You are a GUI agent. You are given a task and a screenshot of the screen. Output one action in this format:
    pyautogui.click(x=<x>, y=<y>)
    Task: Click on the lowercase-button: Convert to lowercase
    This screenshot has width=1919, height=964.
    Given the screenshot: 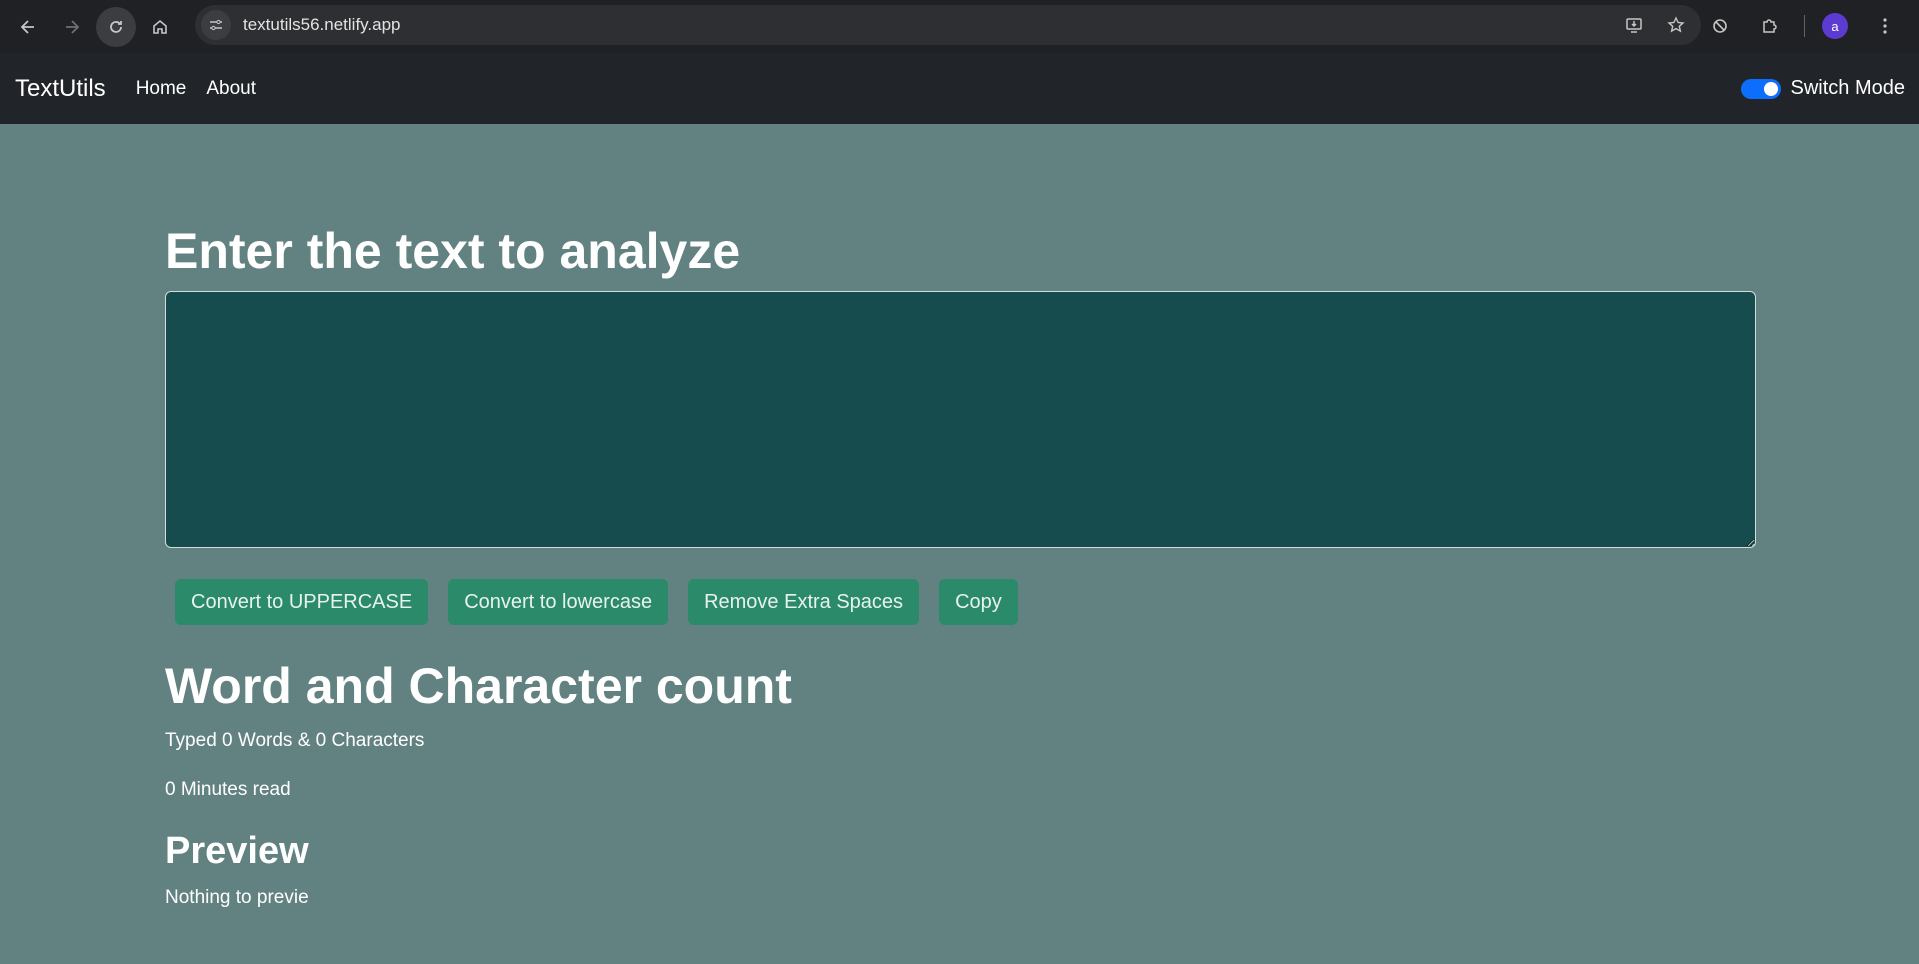 What is the action you would take?
    pyautogui.click(x=558, y=602)
    